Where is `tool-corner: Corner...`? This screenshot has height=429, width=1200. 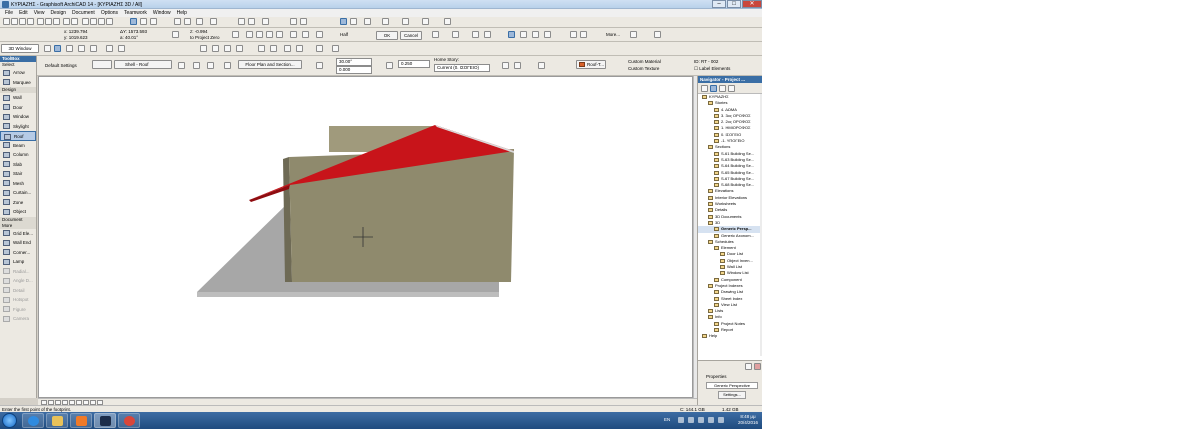 tool-corner: Corner... is located at coordinates (18, 253).